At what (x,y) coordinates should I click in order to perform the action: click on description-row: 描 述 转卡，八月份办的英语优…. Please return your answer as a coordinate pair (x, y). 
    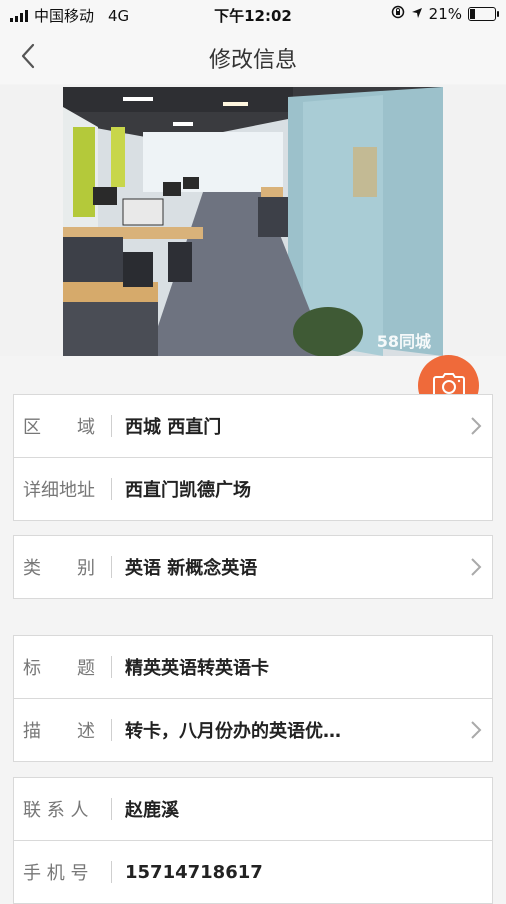
    Looking at the image, I should click on (253, 729).